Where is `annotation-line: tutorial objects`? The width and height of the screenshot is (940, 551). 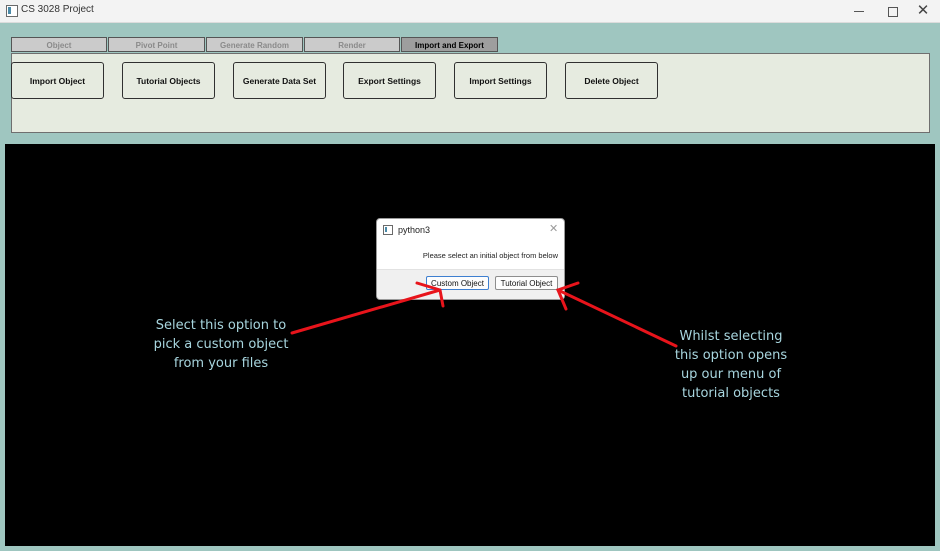
annotation-line: tutorial objects is located at coordinates (731, 393).